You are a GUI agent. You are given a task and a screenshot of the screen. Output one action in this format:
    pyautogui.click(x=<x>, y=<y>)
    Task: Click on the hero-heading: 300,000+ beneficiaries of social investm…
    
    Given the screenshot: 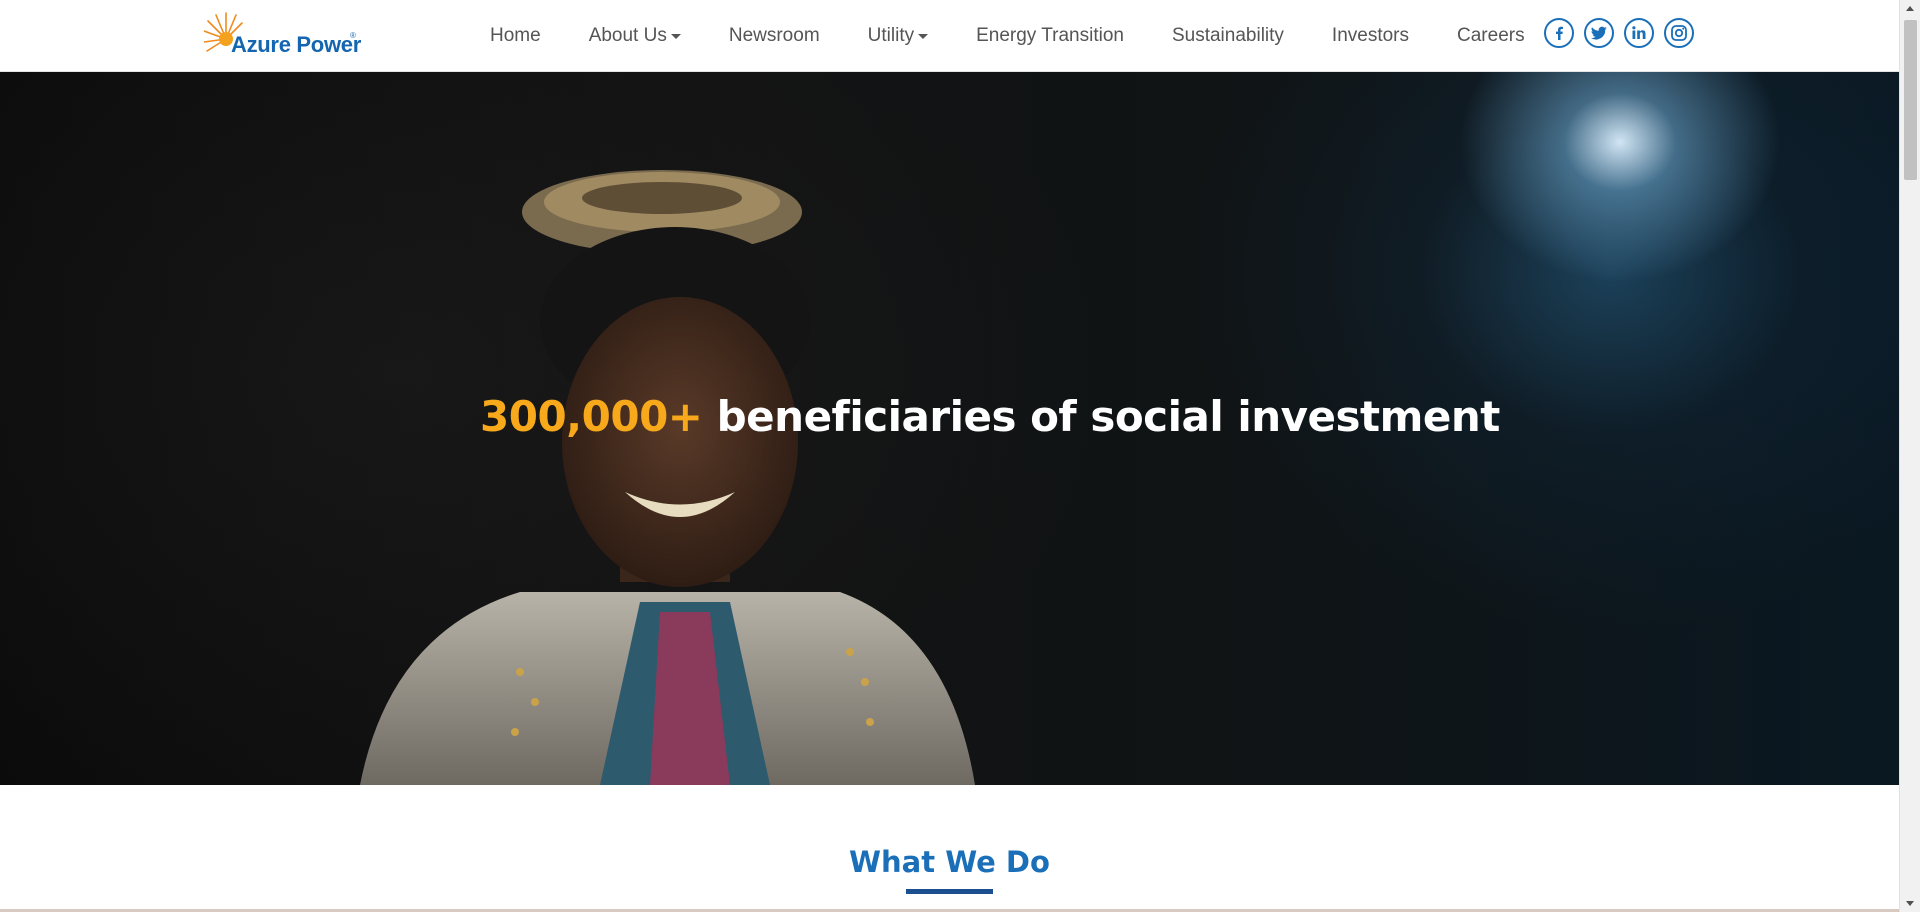 What is the action you would take?
    pyautogui.click(x=990, y=416)
    